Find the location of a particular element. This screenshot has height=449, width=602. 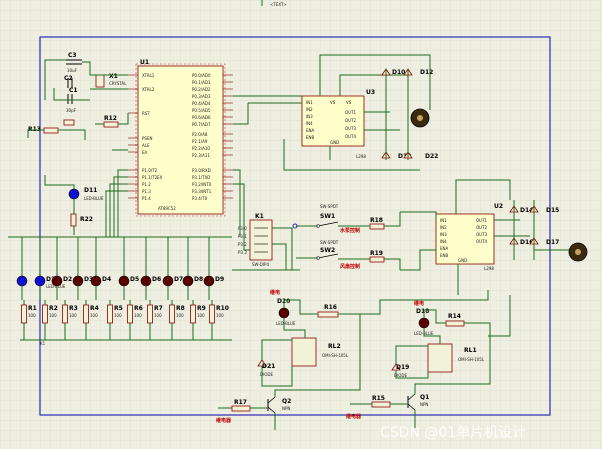

resistor-ref: R8 is located at coordinates (180, 308).